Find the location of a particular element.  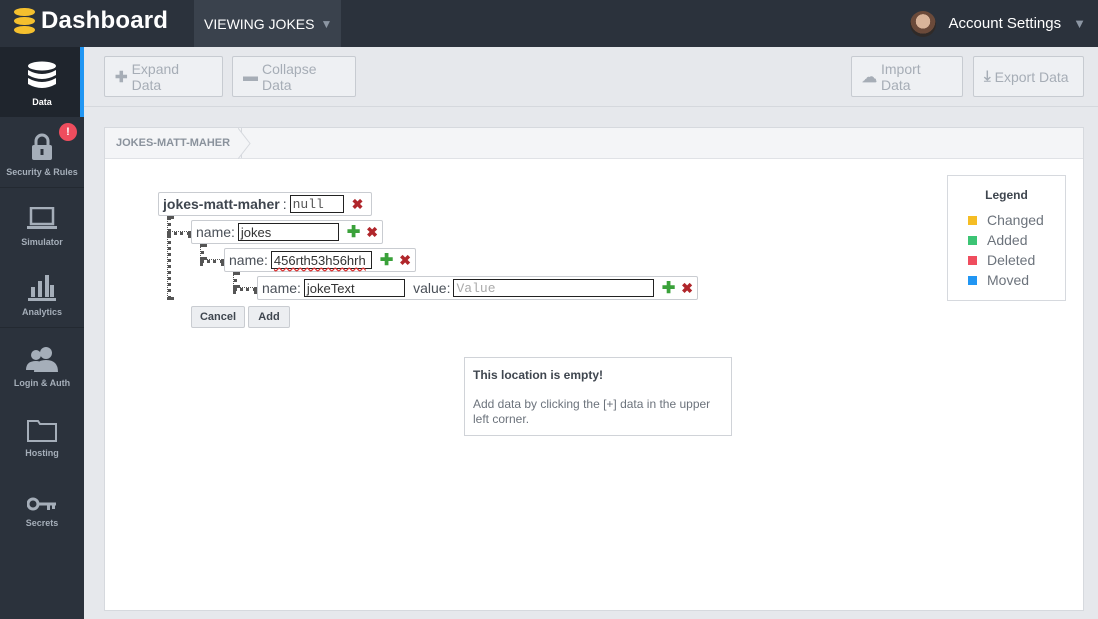

legend-label: Changed is located at coordinates (1015, 220).